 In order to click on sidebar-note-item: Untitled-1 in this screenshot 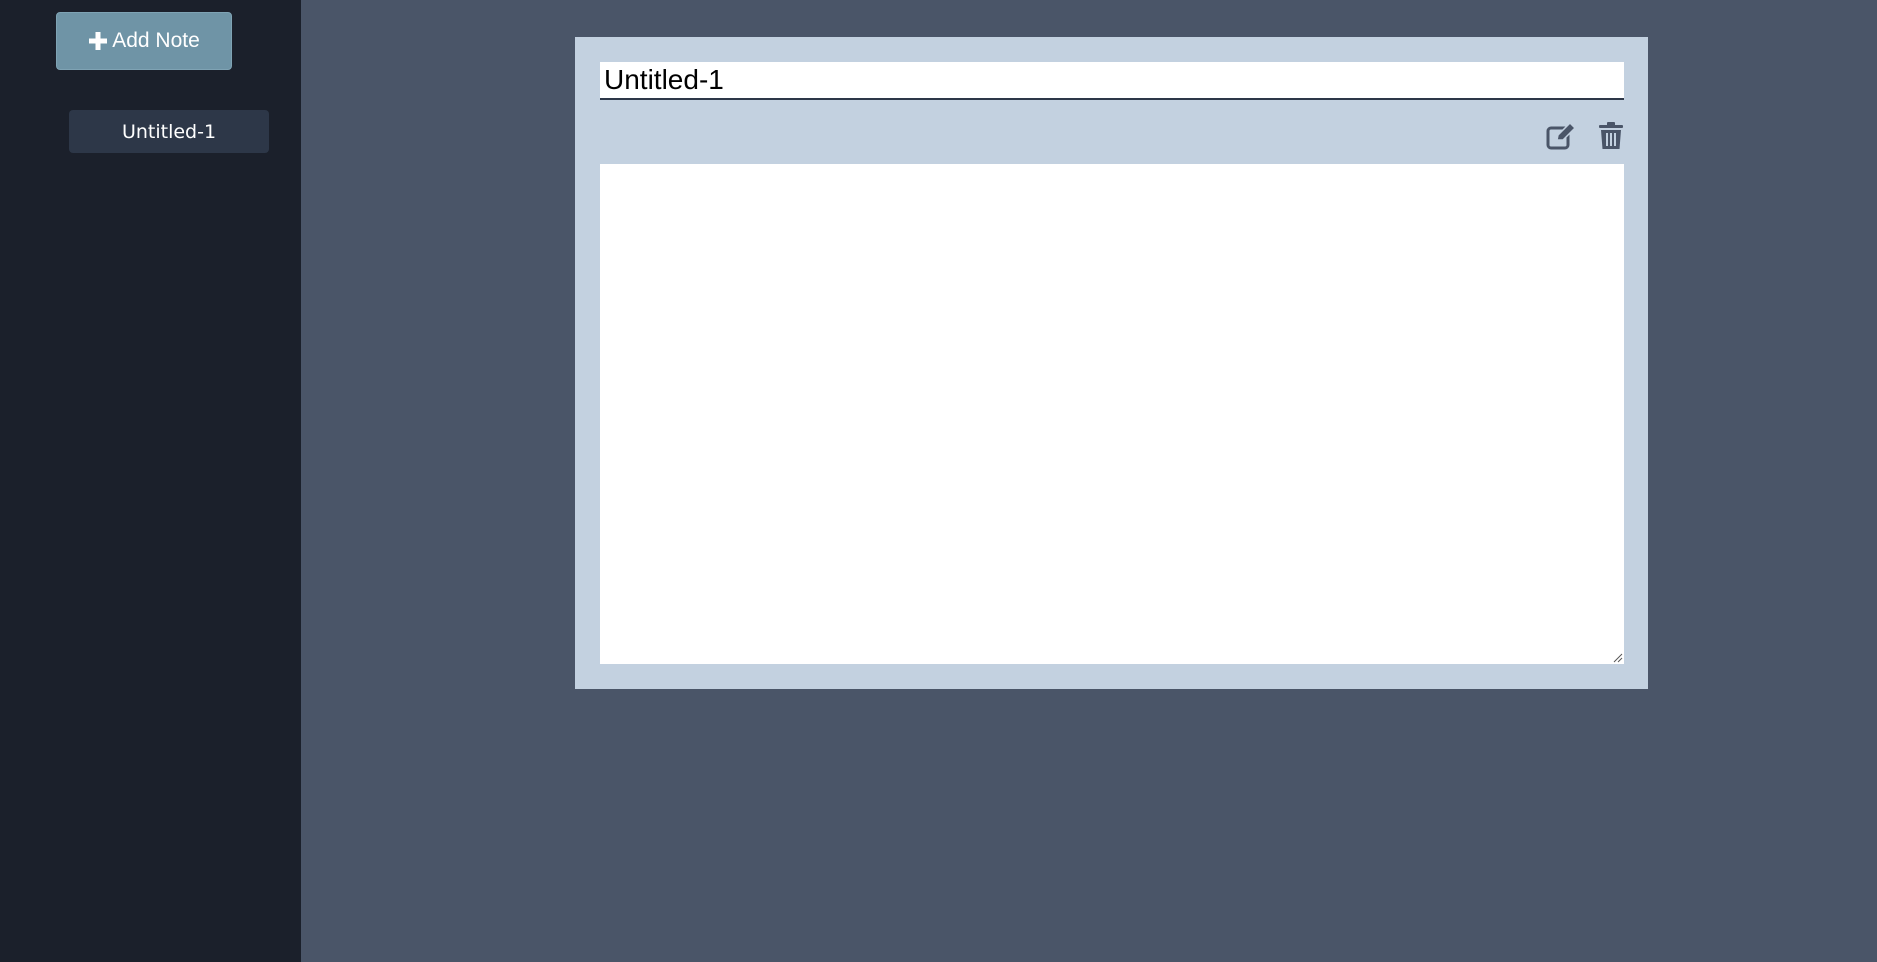, I will do `click(169, 131)`.